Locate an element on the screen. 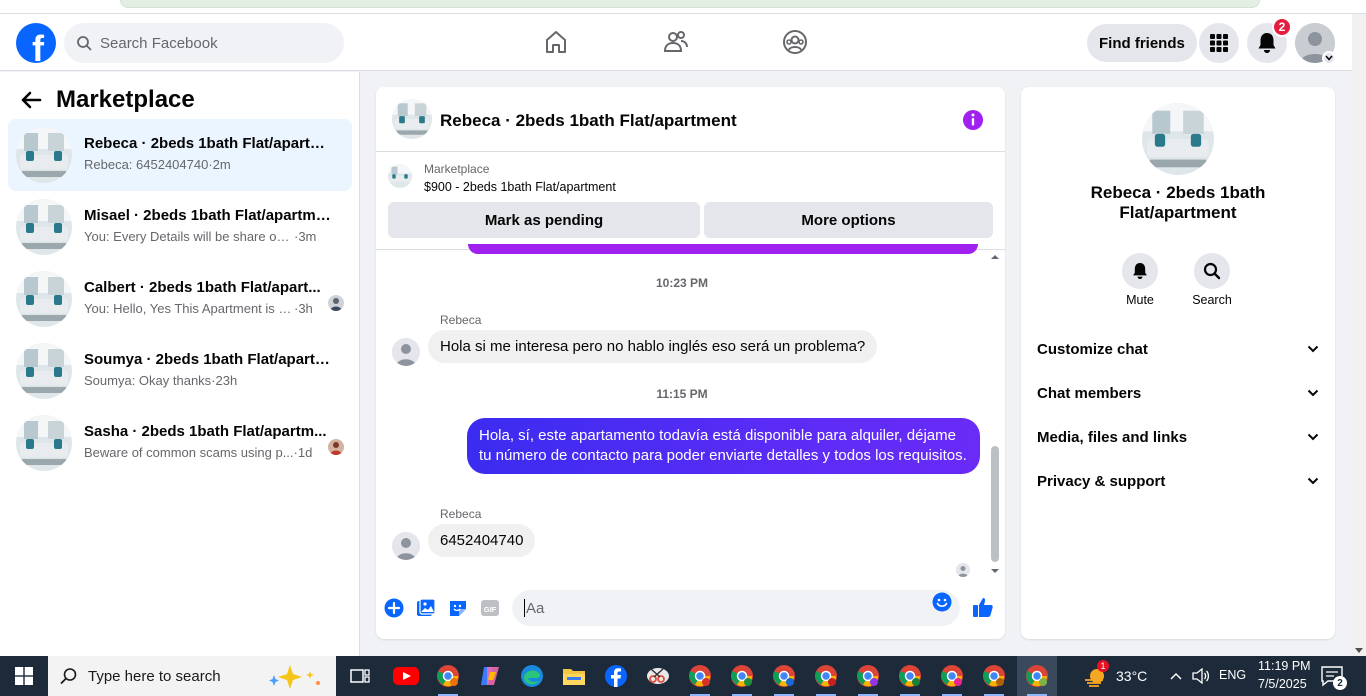  scrollbar-thumb is located at coordinates (995, 504).